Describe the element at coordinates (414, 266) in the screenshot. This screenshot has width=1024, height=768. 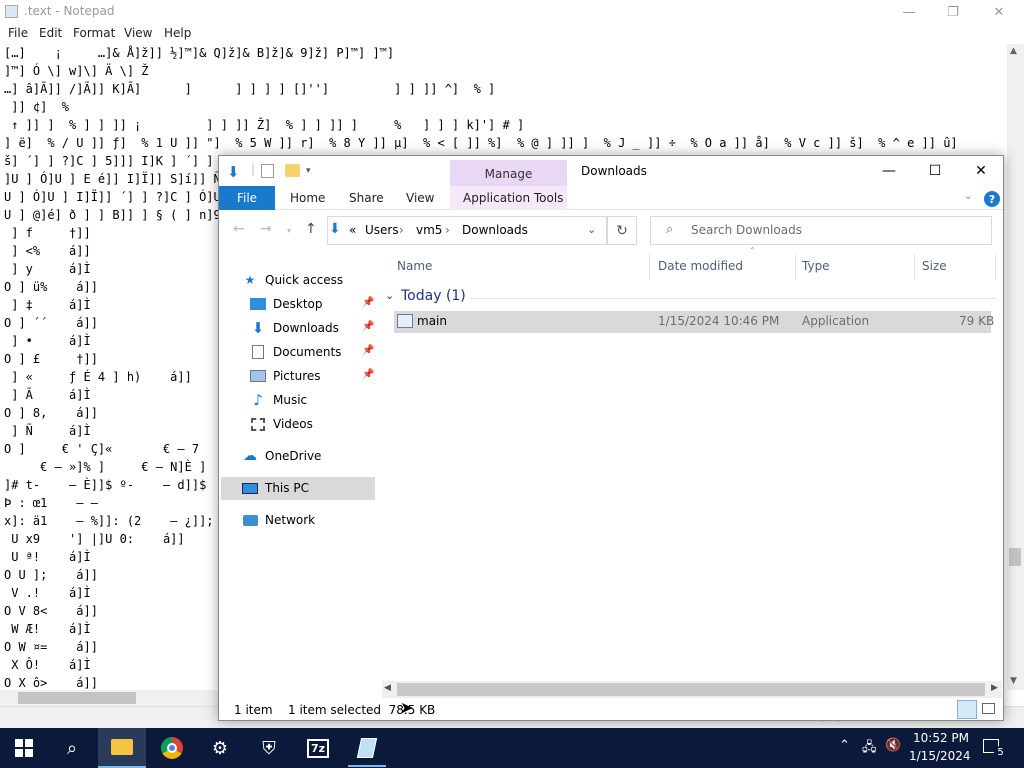
I see `column-header-name: Name` at that location.